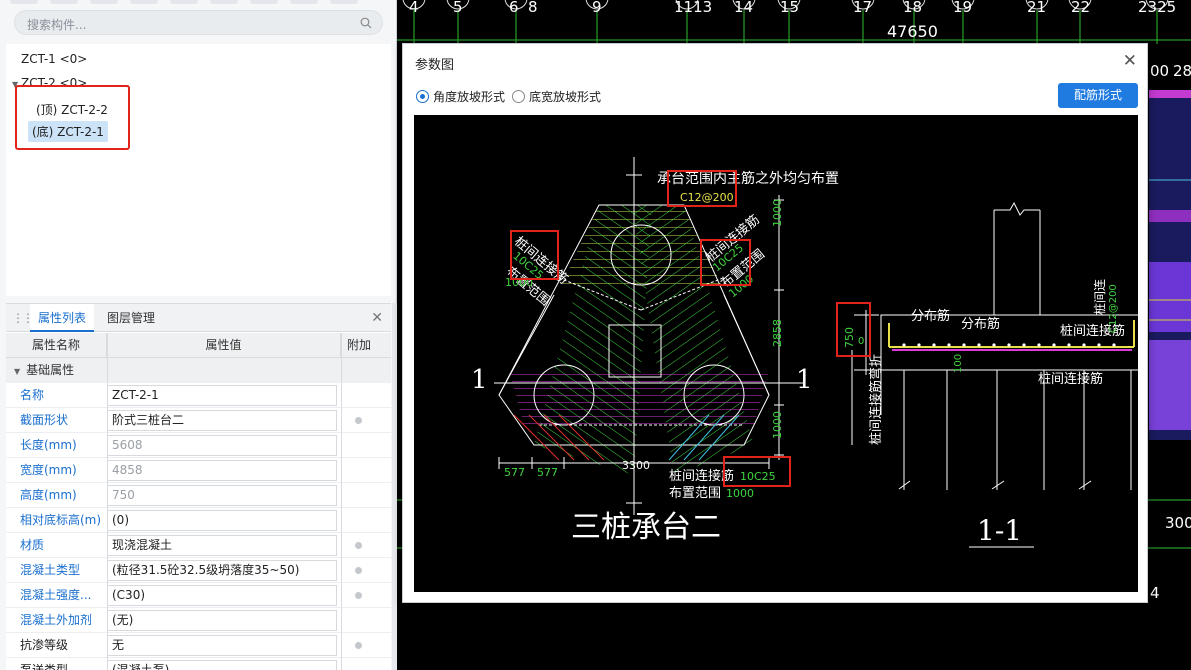 This screenshot has height=670, width=1191. I want to click on property-label: 相对底标高(m), so click(61, 520).